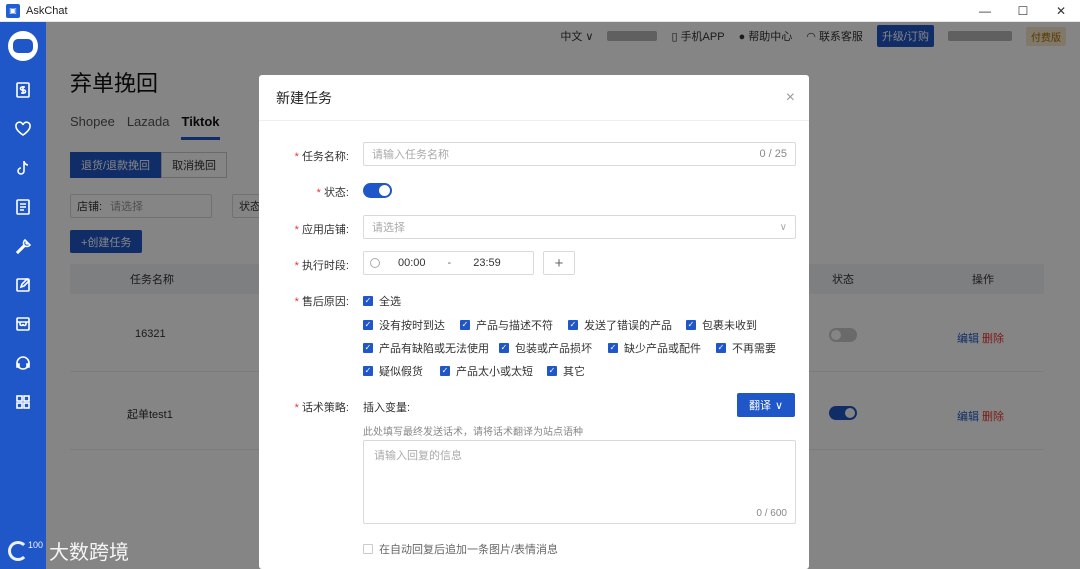 The width and height of the screenshot is (1080, 569). Describe the element at coordinates (304, 97) in the screenshot. I see `modal-title: 新建任务` at that location.